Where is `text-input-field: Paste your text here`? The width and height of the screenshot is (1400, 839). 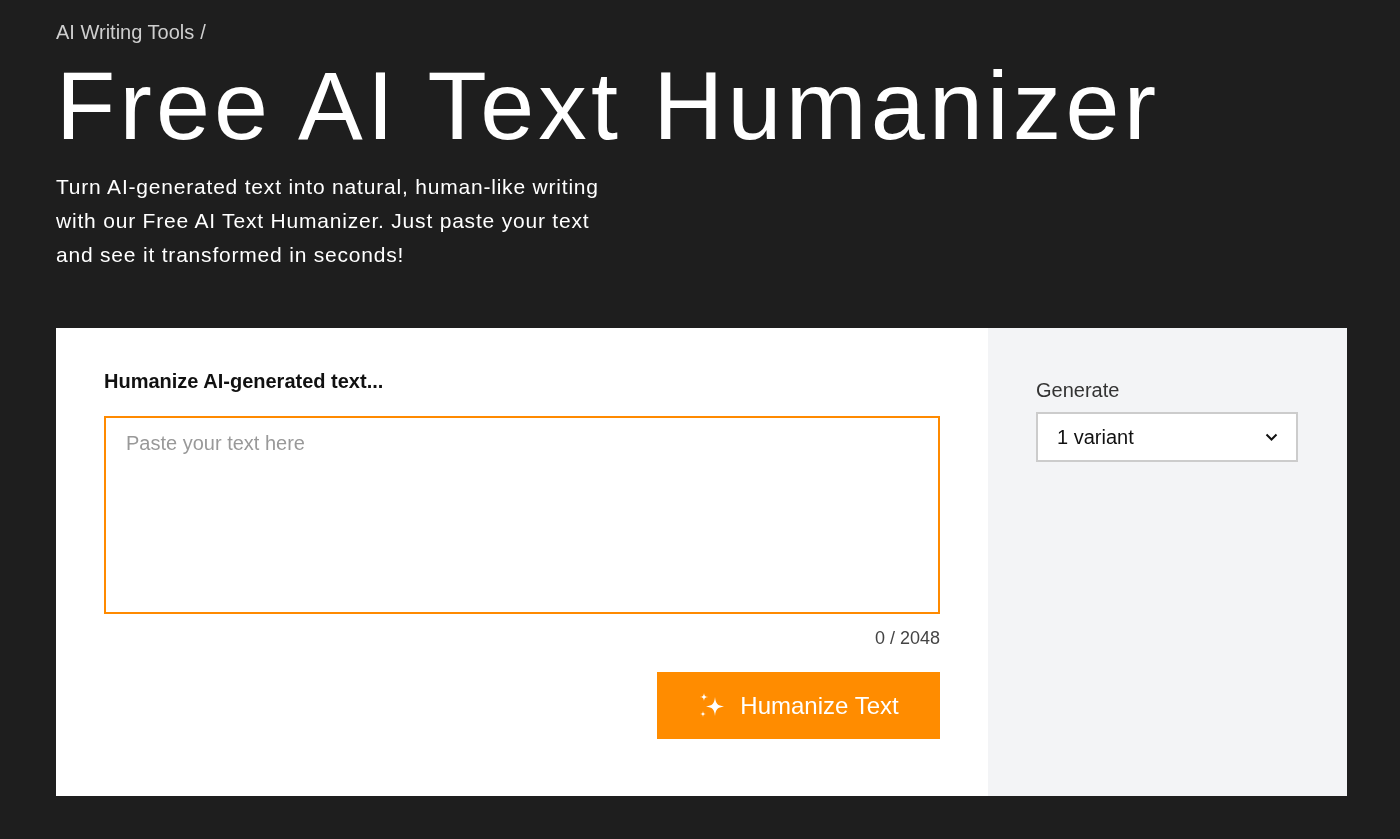
text-input-field: Paste your text here is located at coordinates (522, 515).